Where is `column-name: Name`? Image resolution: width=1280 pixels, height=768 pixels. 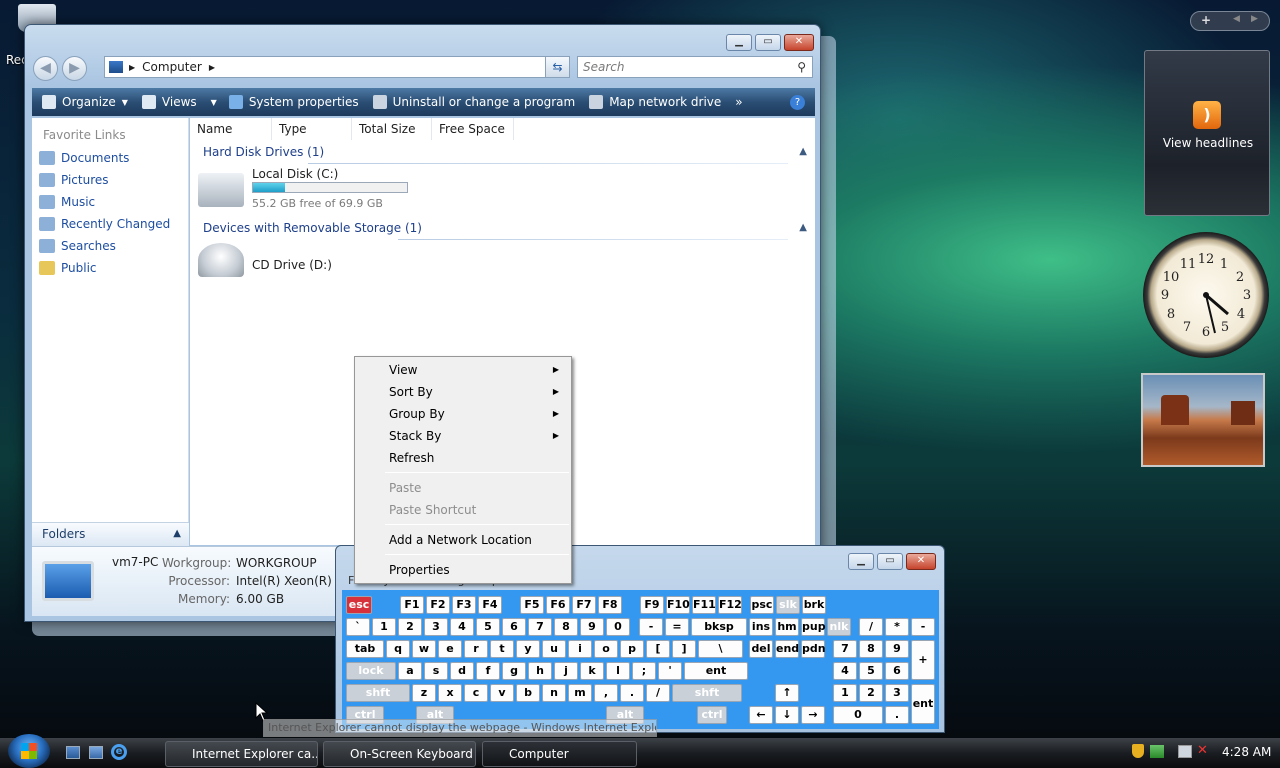
column-name: Name is located at coordinates (231, 129).